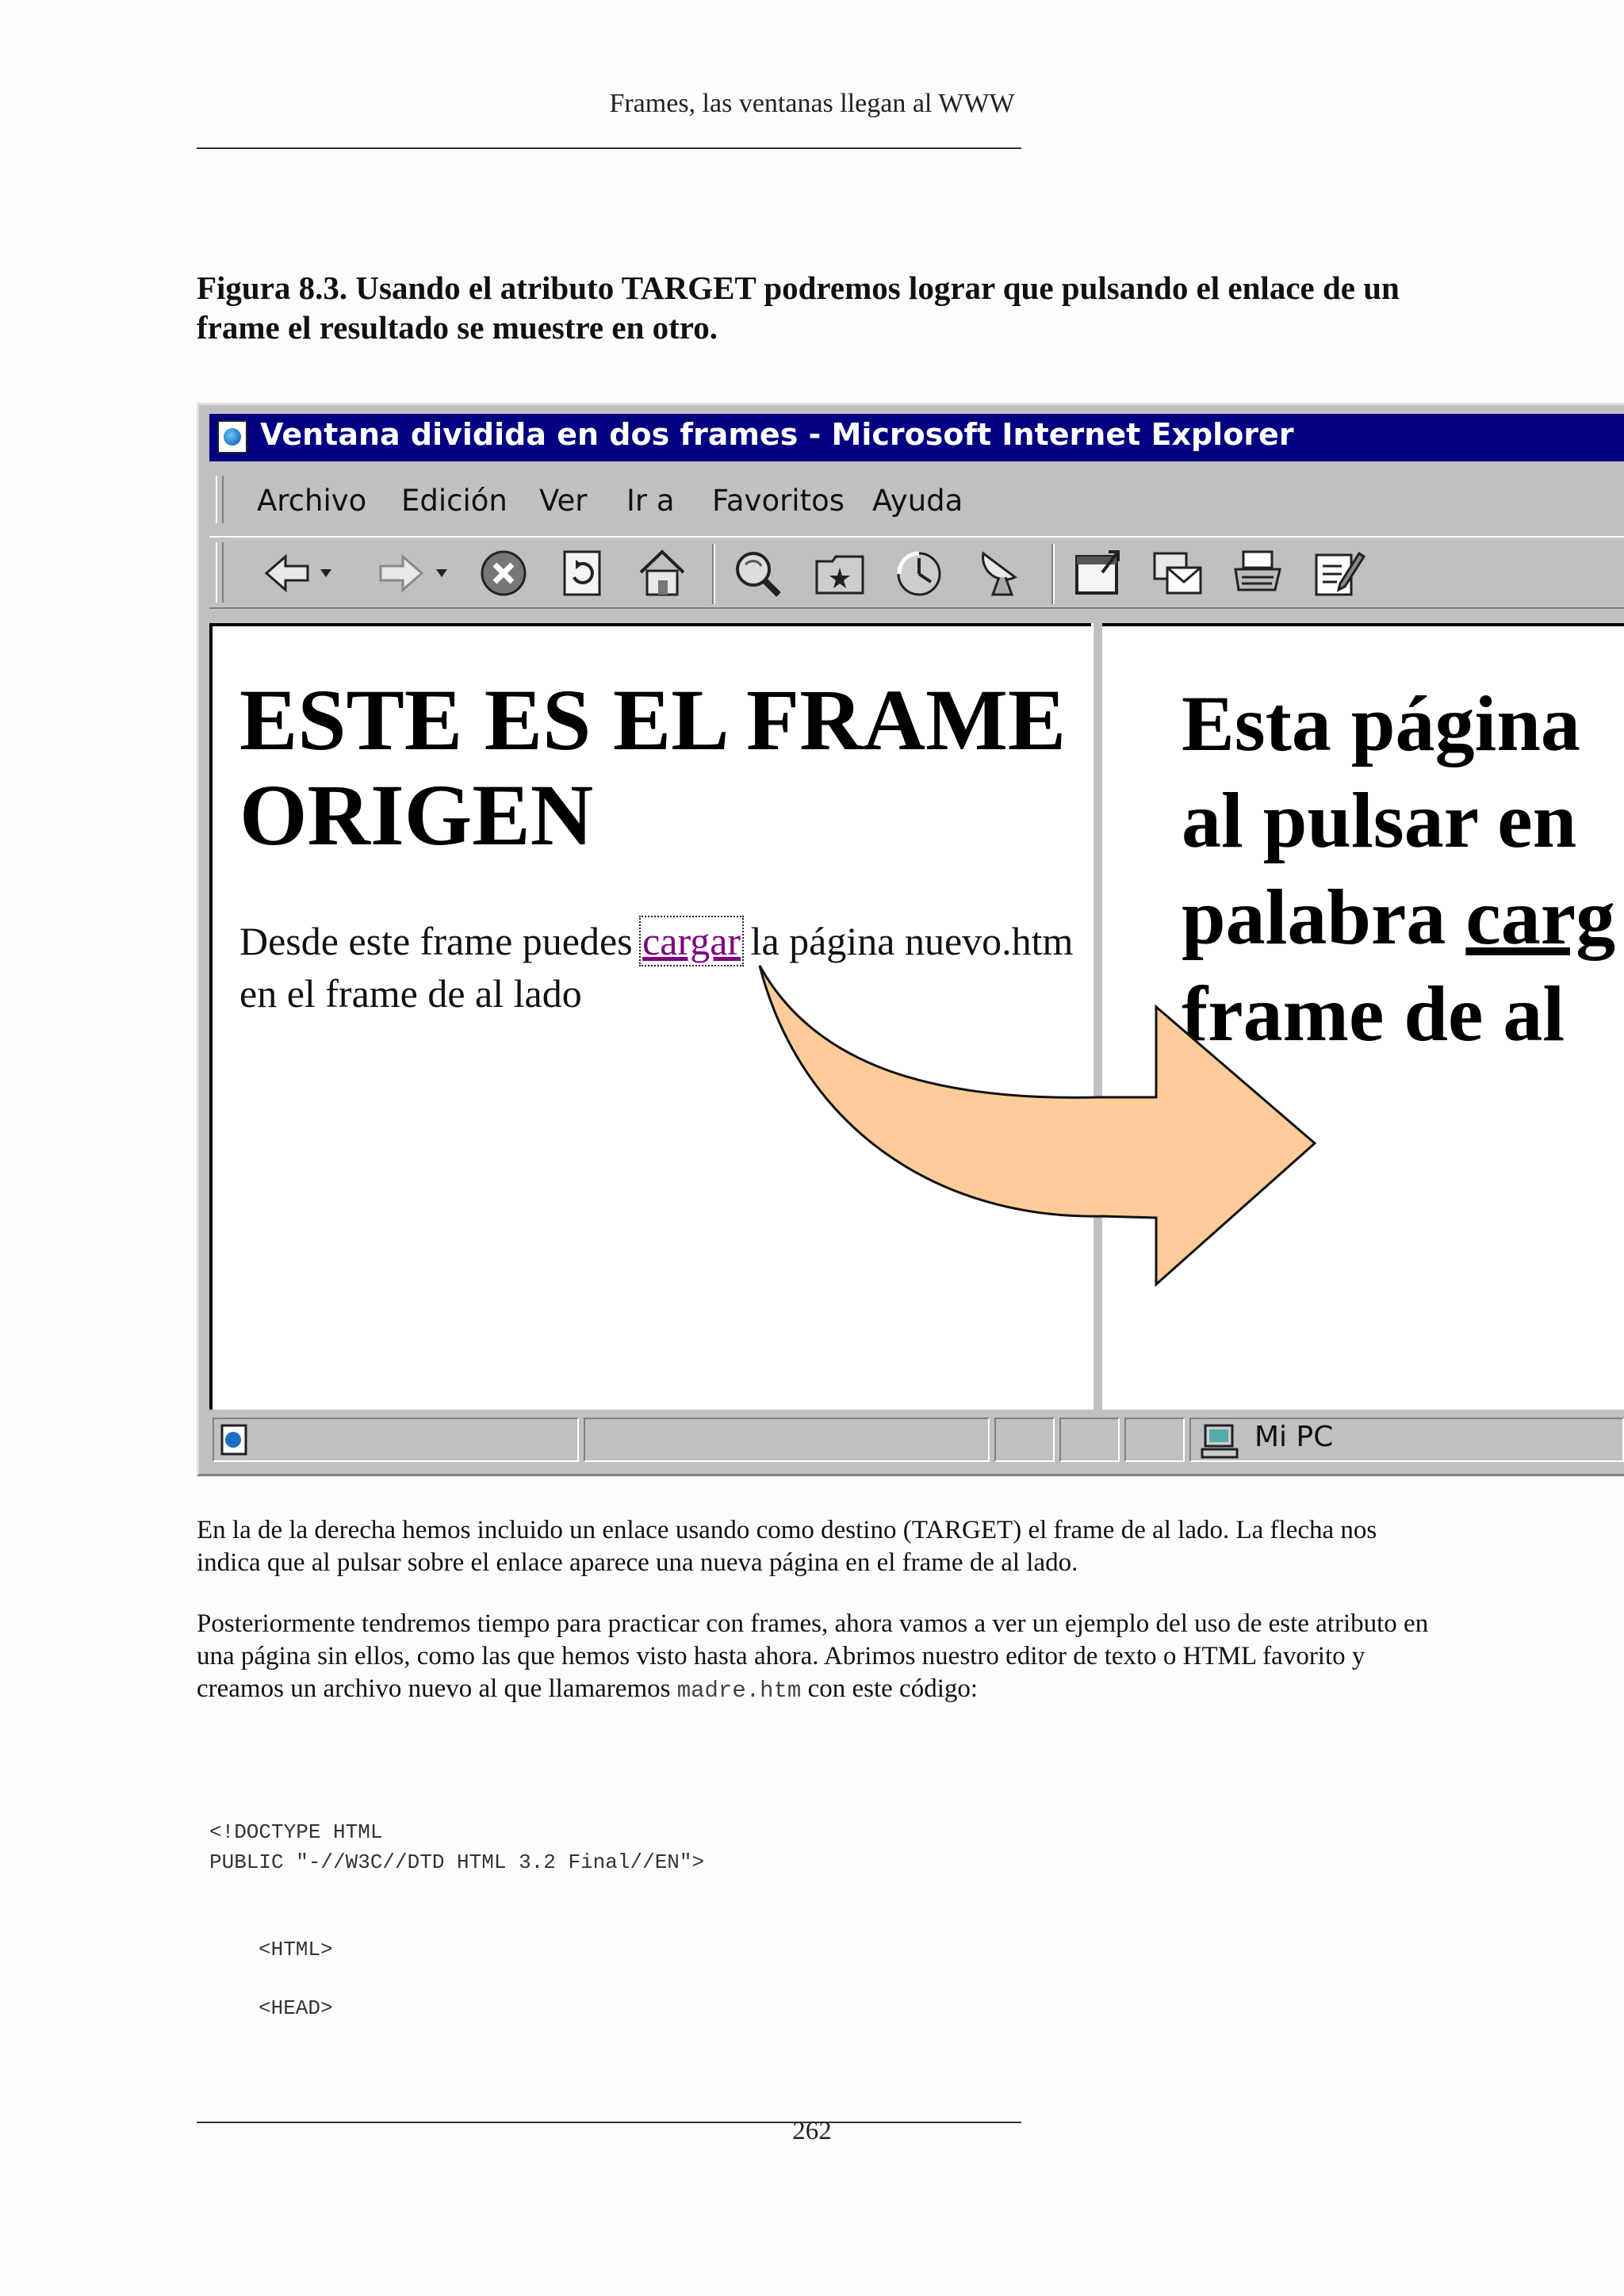 Image resolution: width=1624 pixels, height=2296 pixels. I want to click on status-zone-label: Mi PC, so click(1294, 1437).